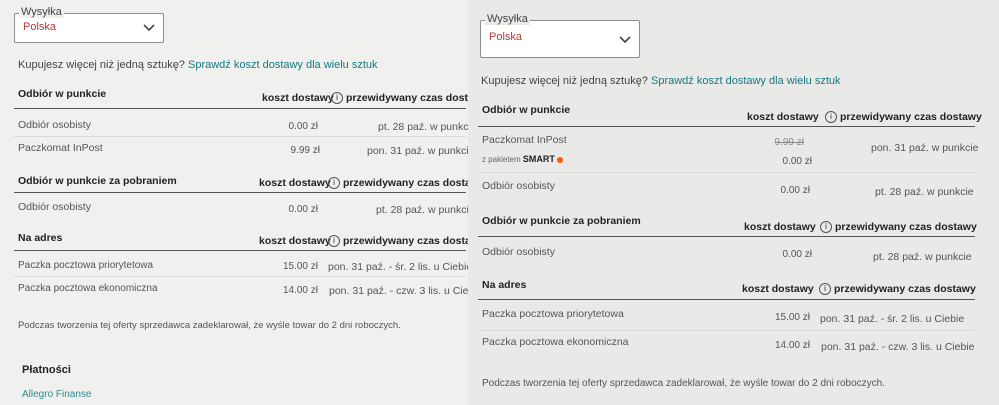 This screenshot has height=405, width=999. I want to click on row-price-old: 9.99 zł, so click(789, 142).